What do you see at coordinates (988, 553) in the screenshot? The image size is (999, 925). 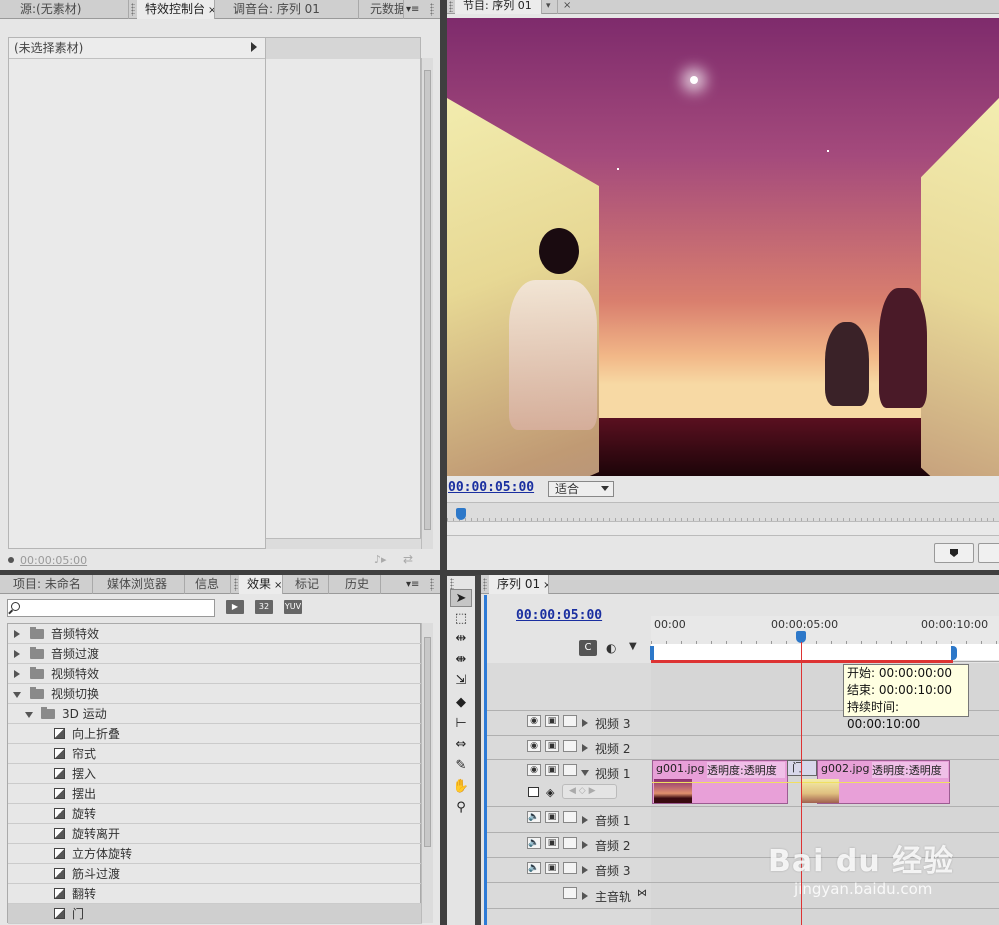 I see `next-marker-button` at bounding box center [988, 553].